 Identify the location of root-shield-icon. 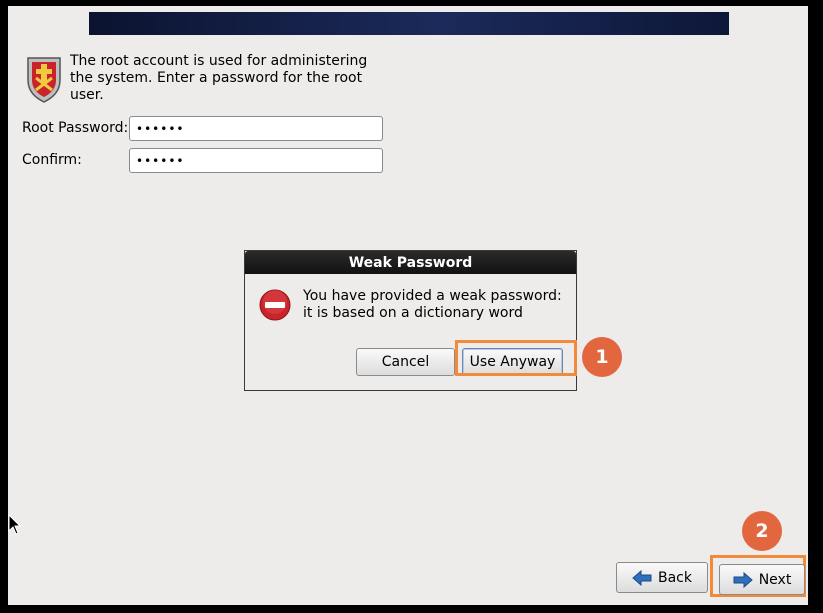
(44, 80).